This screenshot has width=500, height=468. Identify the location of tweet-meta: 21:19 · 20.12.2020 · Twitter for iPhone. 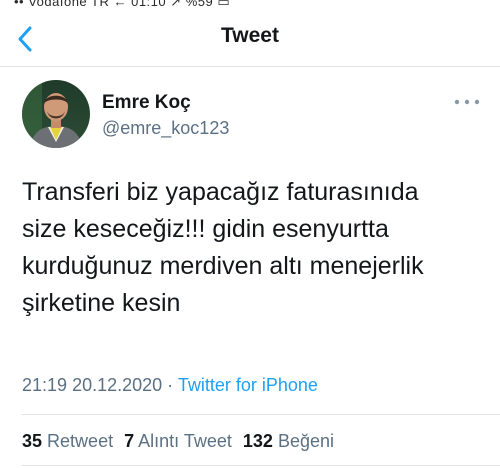
(170, 385).